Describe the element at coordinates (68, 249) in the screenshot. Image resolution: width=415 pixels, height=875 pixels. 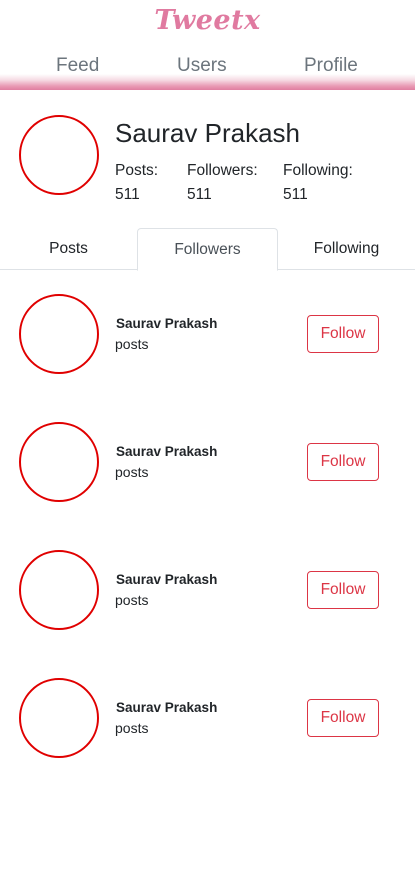
I see `tab-posts: Posts` at that location.